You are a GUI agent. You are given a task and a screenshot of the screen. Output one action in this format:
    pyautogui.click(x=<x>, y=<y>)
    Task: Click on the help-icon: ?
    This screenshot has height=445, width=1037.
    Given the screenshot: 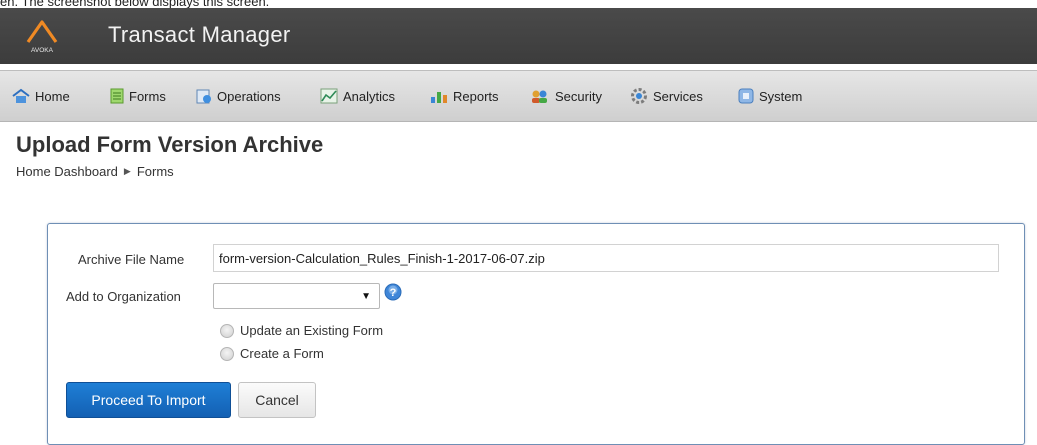 What is the action you would take?
    pyautogui.click(x=393, y=292)
    